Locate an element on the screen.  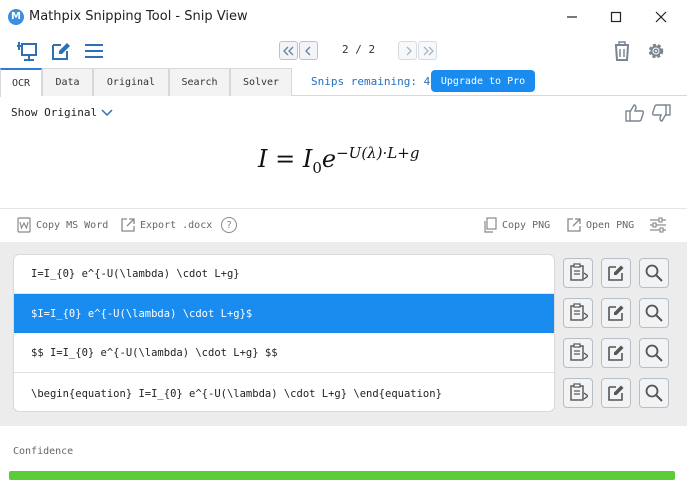
next-page-button is located at coordinates (407, 50).